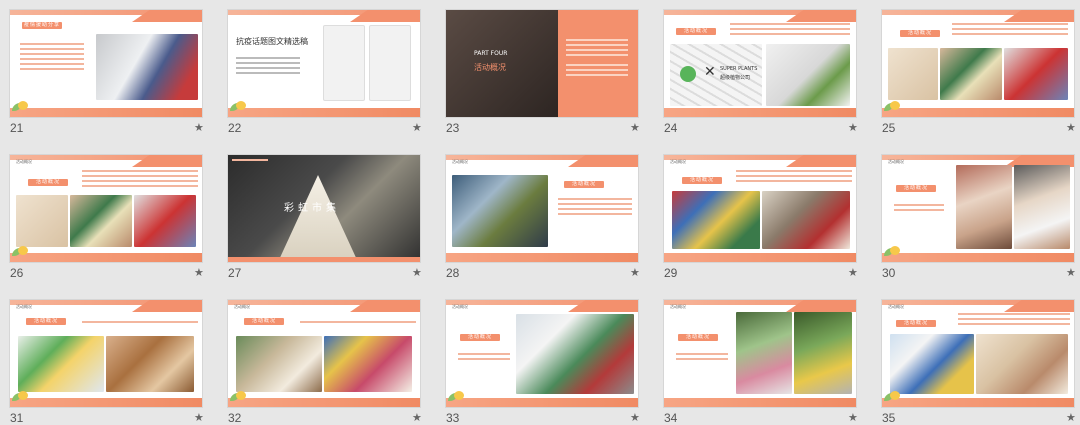 This screenshot has width=1080, height=425. I want to click on slide-thumbnail-34: 活动概况 活动概况, so click(760, 353).